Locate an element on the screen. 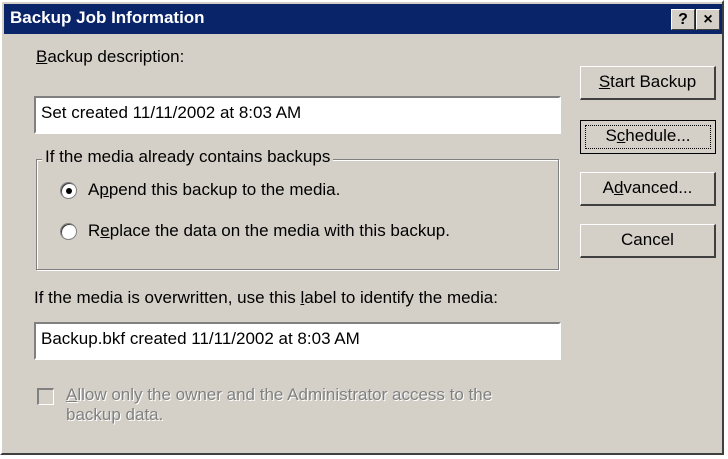 Image resolution: width=728 pixels, height=459 pixels. backup-description-input: Set created 11/11/2002 at 8:03 AM is located at coordinates (297, 115).